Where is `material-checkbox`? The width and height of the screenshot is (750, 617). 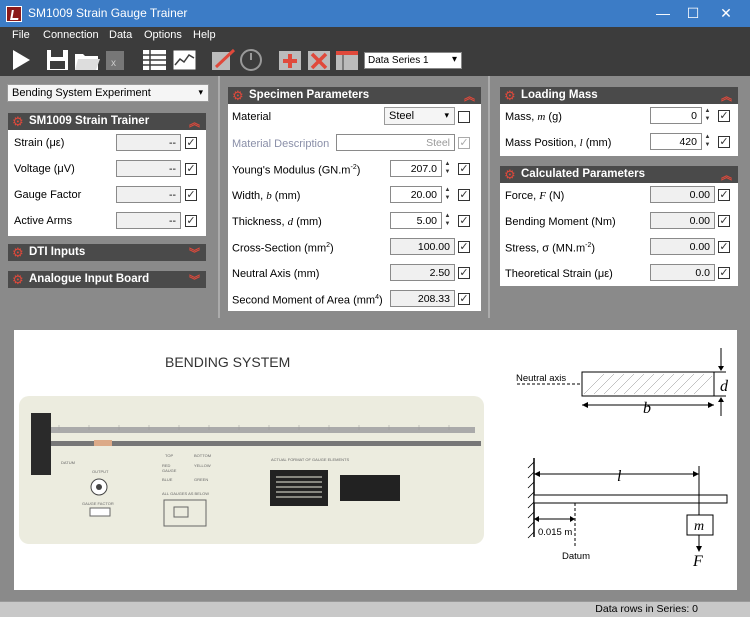 material-checkbox is located at coordinates (464, 117).